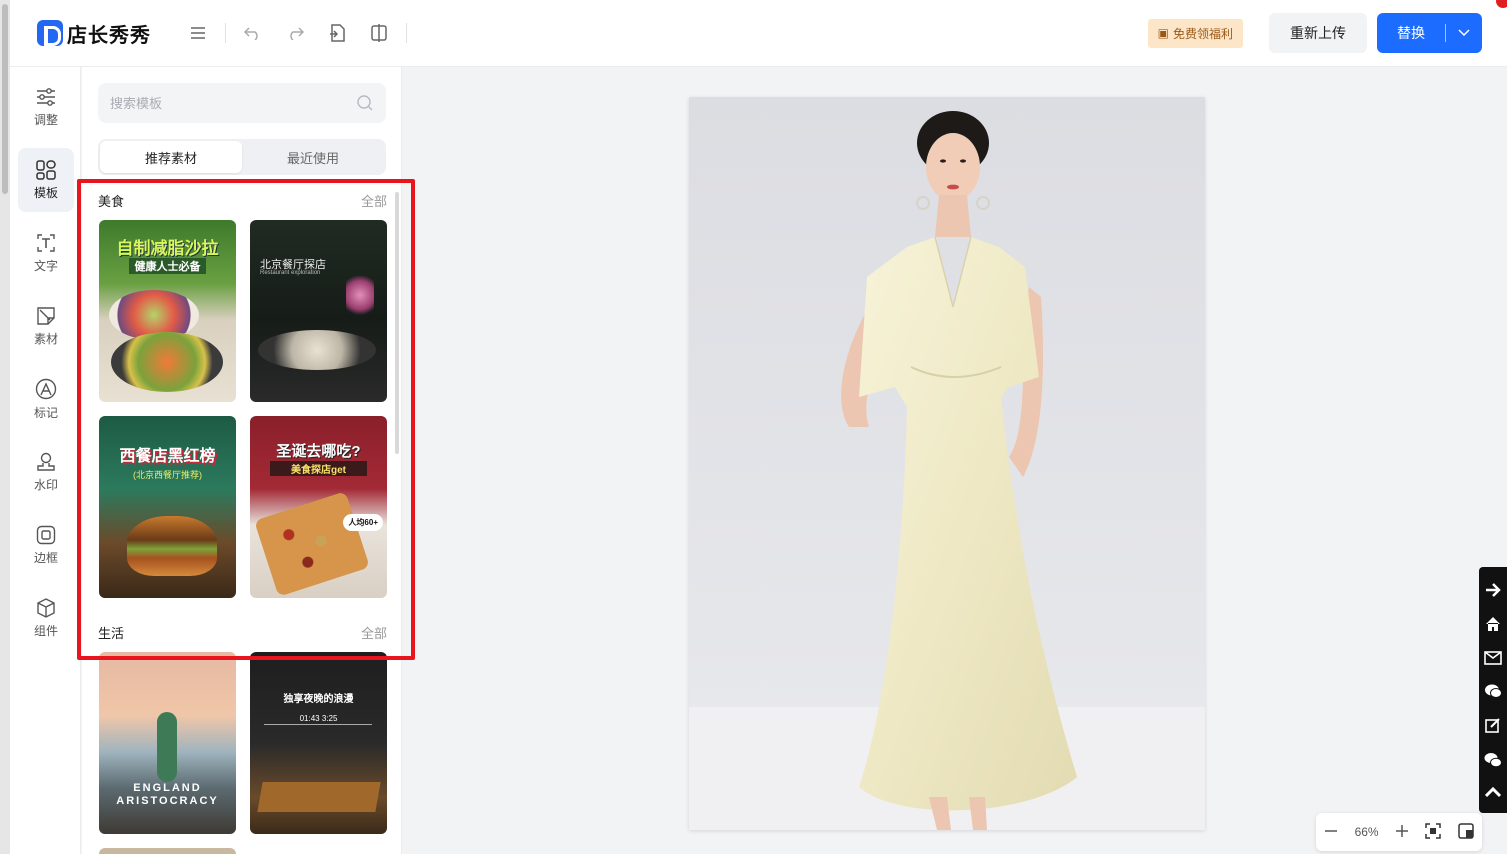 The height and width of the screenshot is (854, 1507). I want to click on price-badge: 人均60+, so click(363, 522).